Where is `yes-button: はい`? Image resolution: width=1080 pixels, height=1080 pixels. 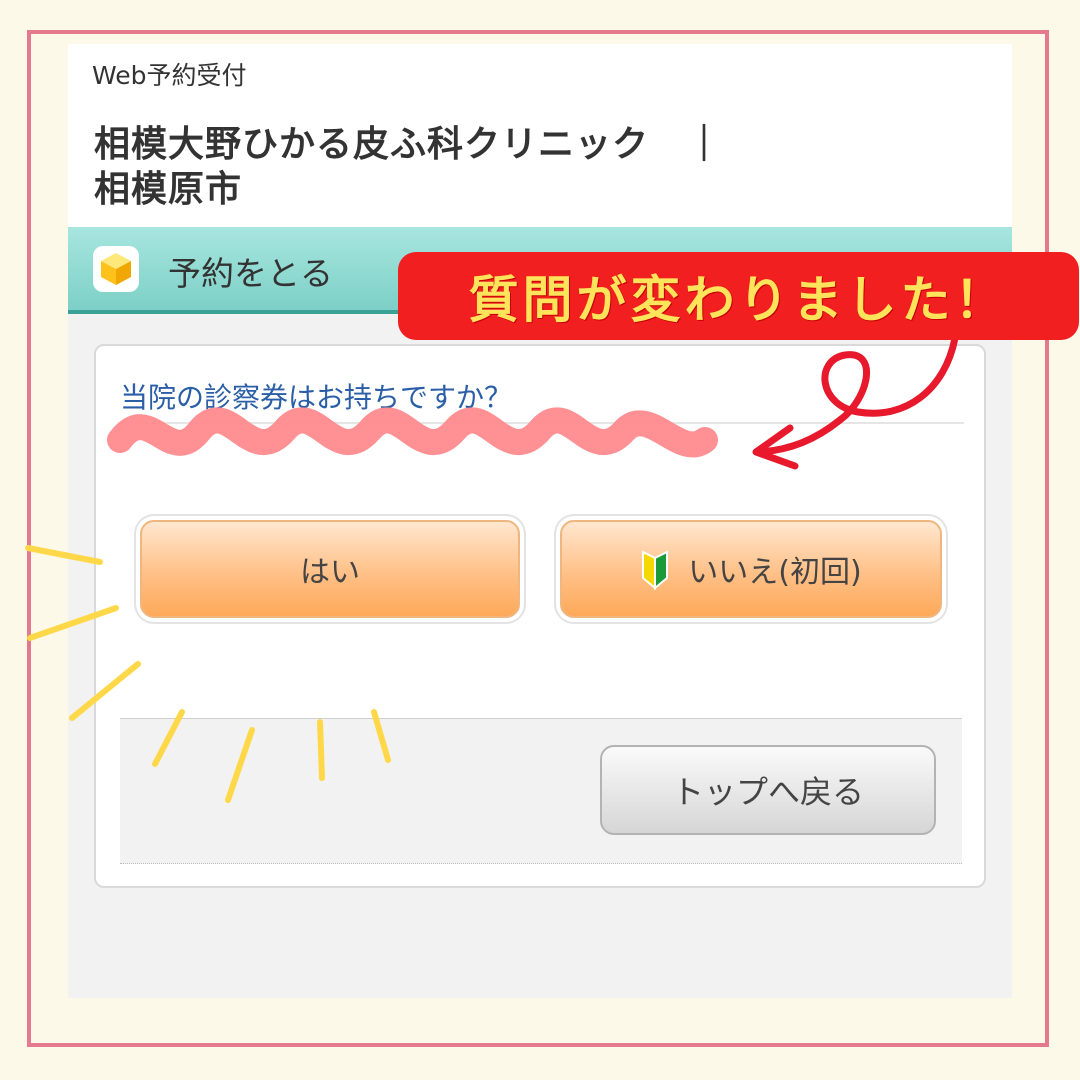 yes-button: はい is located at coordinates (330, 569).